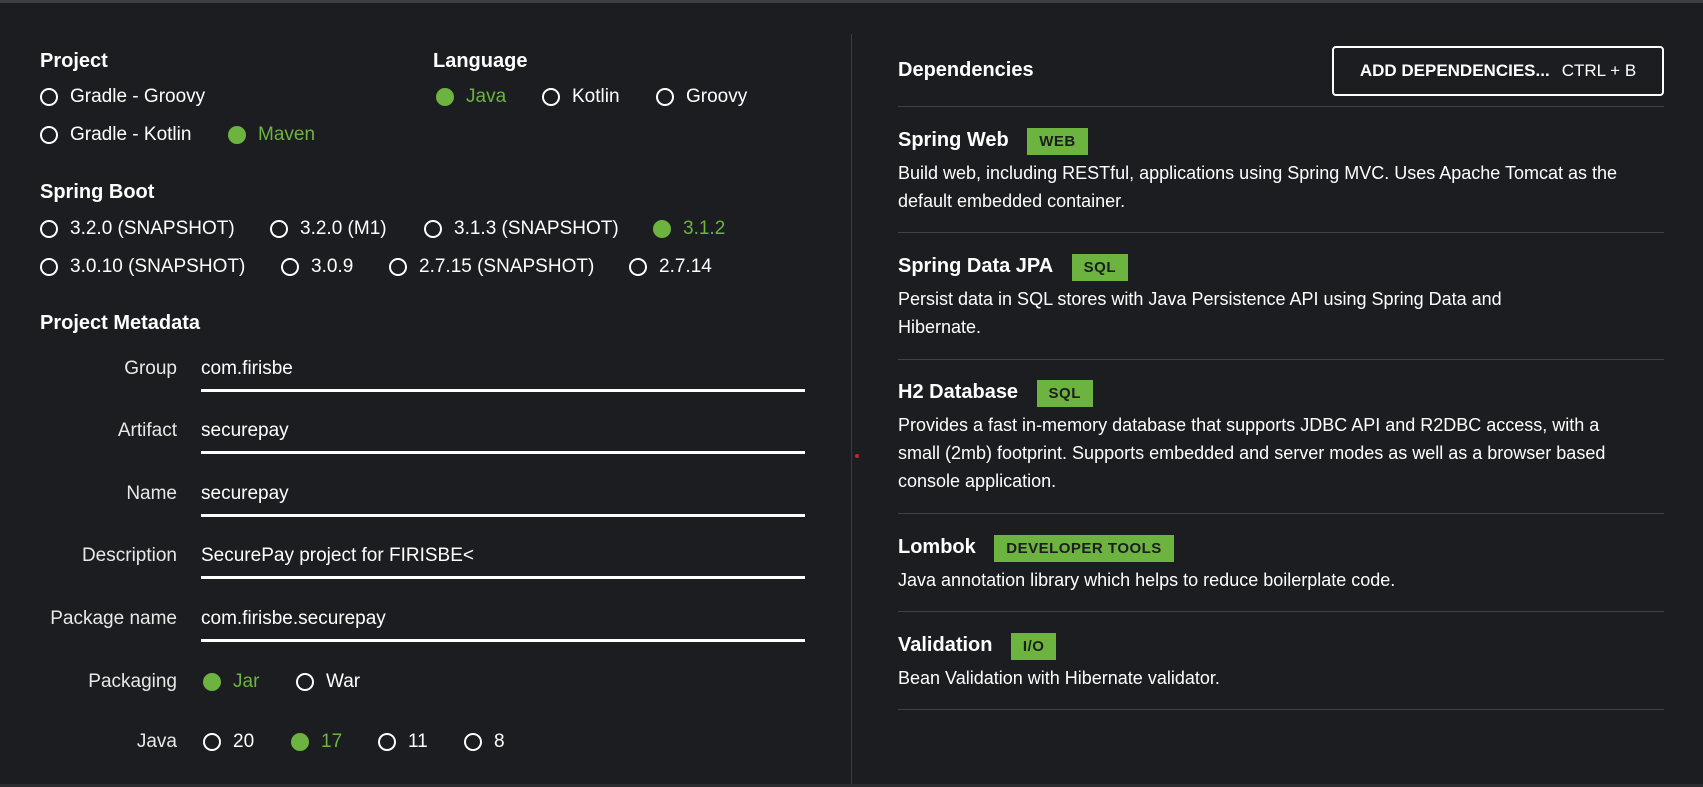 This screenshot has width=1703, height=787. I want to click on language-option-kotlin: Kotlin, so click(581, 97).